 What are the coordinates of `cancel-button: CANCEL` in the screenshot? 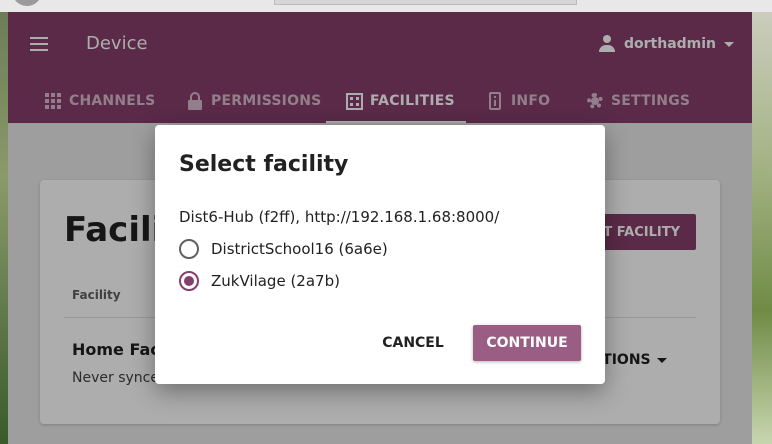 It's located at (413, 343).